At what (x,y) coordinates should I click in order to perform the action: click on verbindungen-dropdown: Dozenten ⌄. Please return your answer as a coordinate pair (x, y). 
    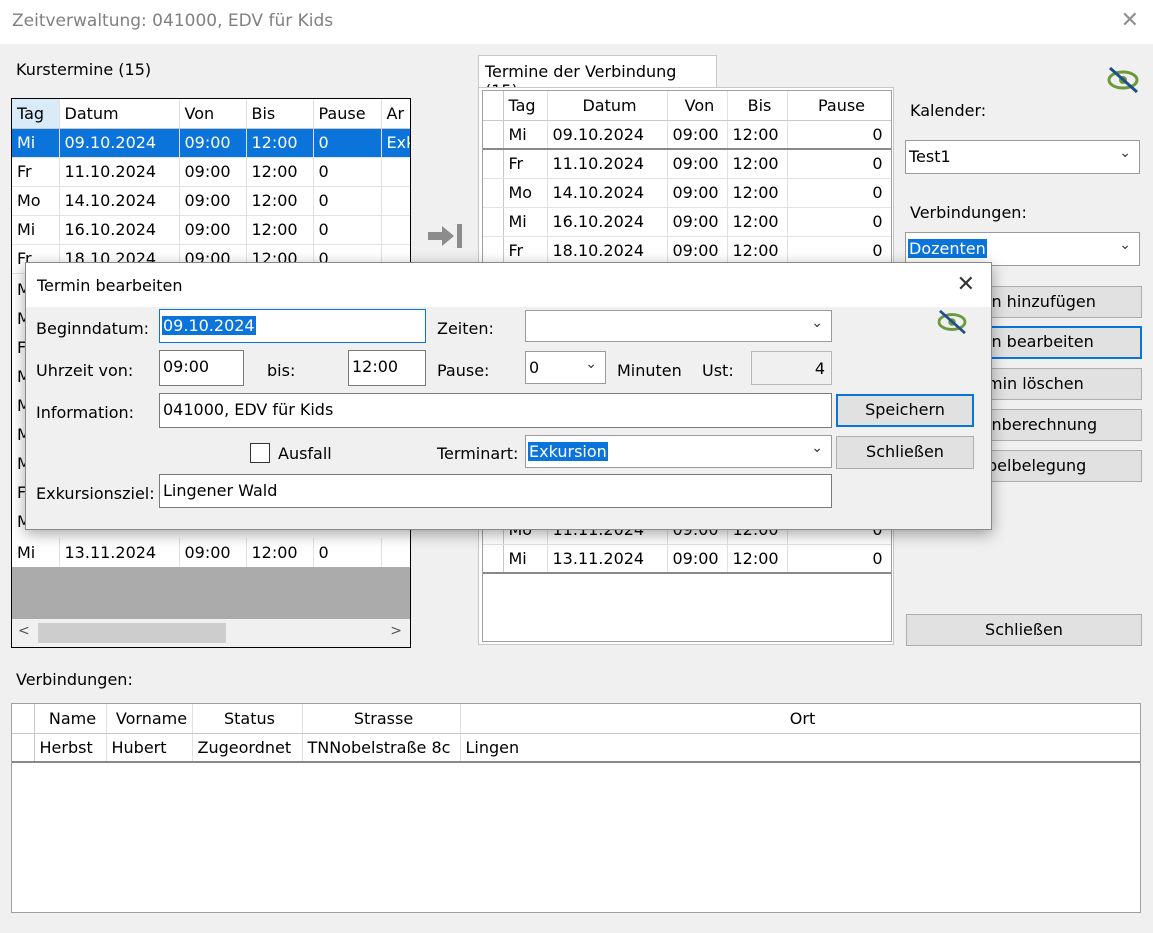
    Looking at the image, I should click on (1022, 249).